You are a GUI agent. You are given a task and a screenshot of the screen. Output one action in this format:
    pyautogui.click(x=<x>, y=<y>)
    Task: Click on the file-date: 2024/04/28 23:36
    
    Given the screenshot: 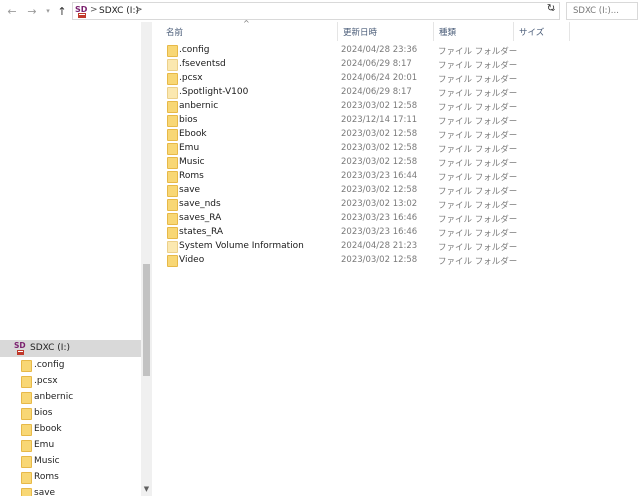 What is the action you would take?
    pyautogui.click(x=379, y=50)
    